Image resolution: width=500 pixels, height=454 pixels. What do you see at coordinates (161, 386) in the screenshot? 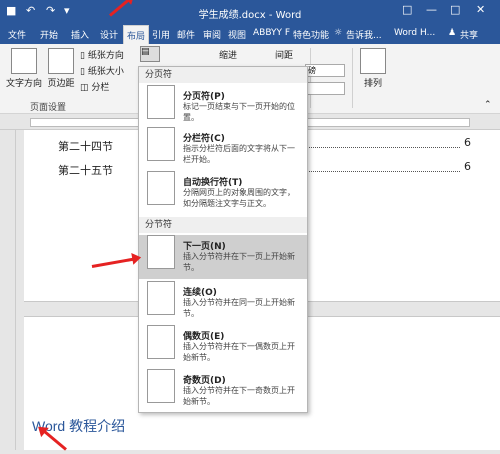
I see `odd-page-icon` at bounding box center [161, 386].